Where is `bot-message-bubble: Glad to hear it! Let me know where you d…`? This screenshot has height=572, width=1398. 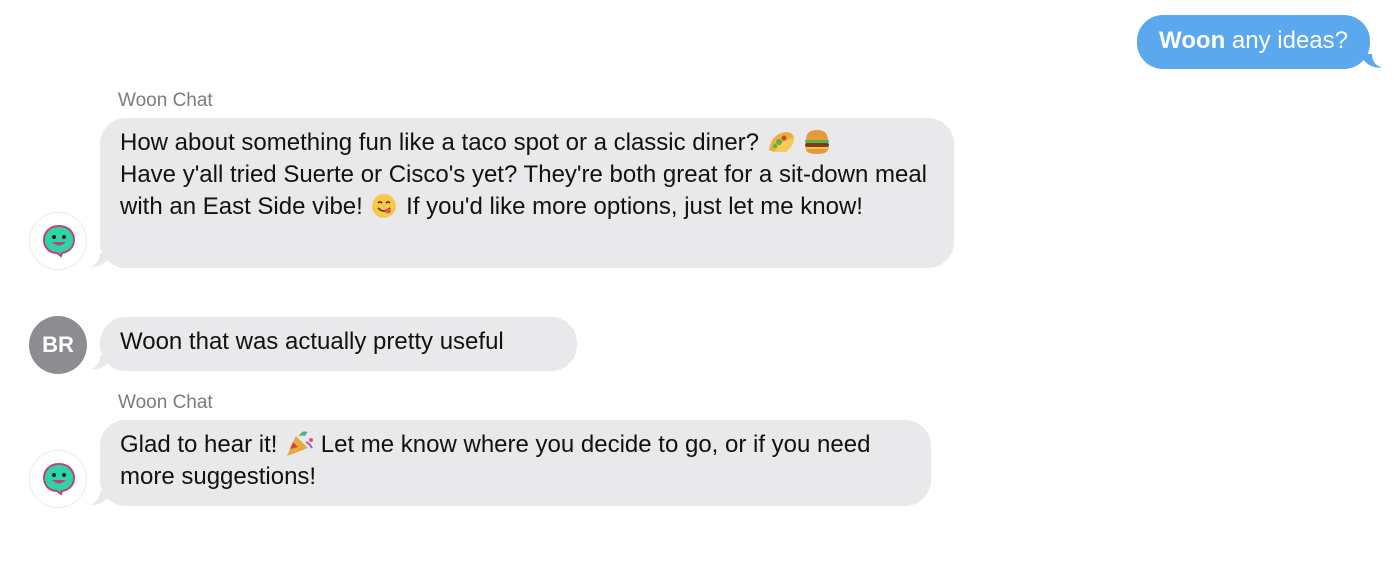
bot-message-bubble: Glad to hear it! Let me know where you d… is located at coordinates (515, 463).